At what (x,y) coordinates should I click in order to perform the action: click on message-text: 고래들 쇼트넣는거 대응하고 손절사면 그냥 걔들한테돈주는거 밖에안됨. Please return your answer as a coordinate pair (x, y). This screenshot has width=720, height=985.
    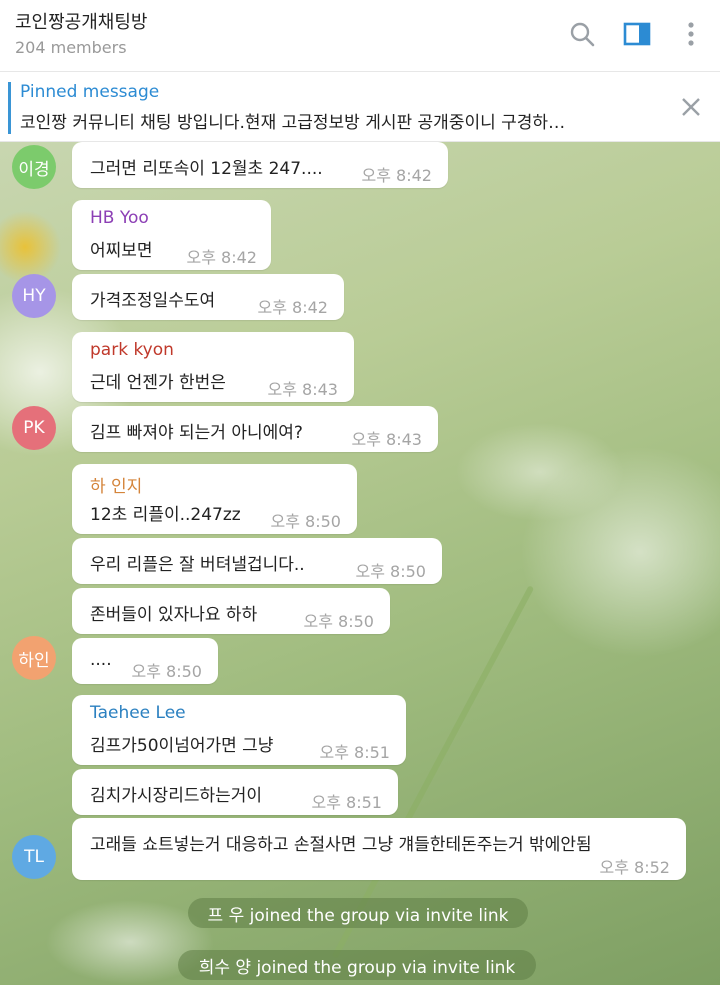
    Looking at the image, I should click on (341, 845).